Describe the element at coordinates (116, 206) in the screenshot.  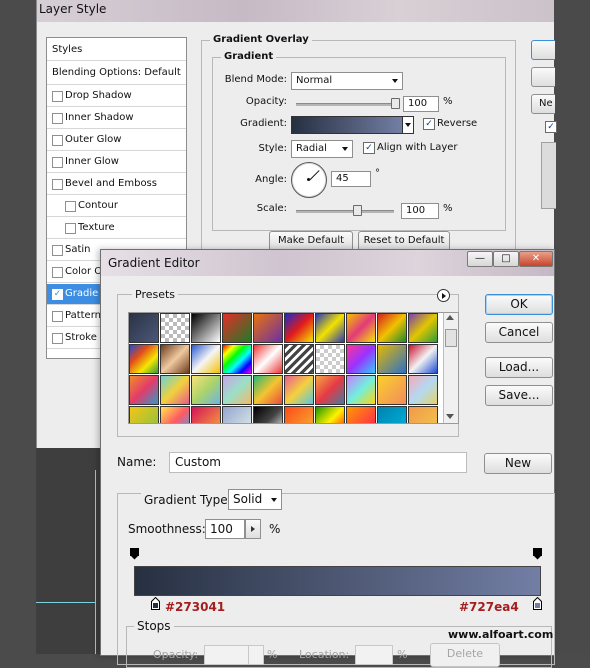
I see `style-item: Contour` at that location.